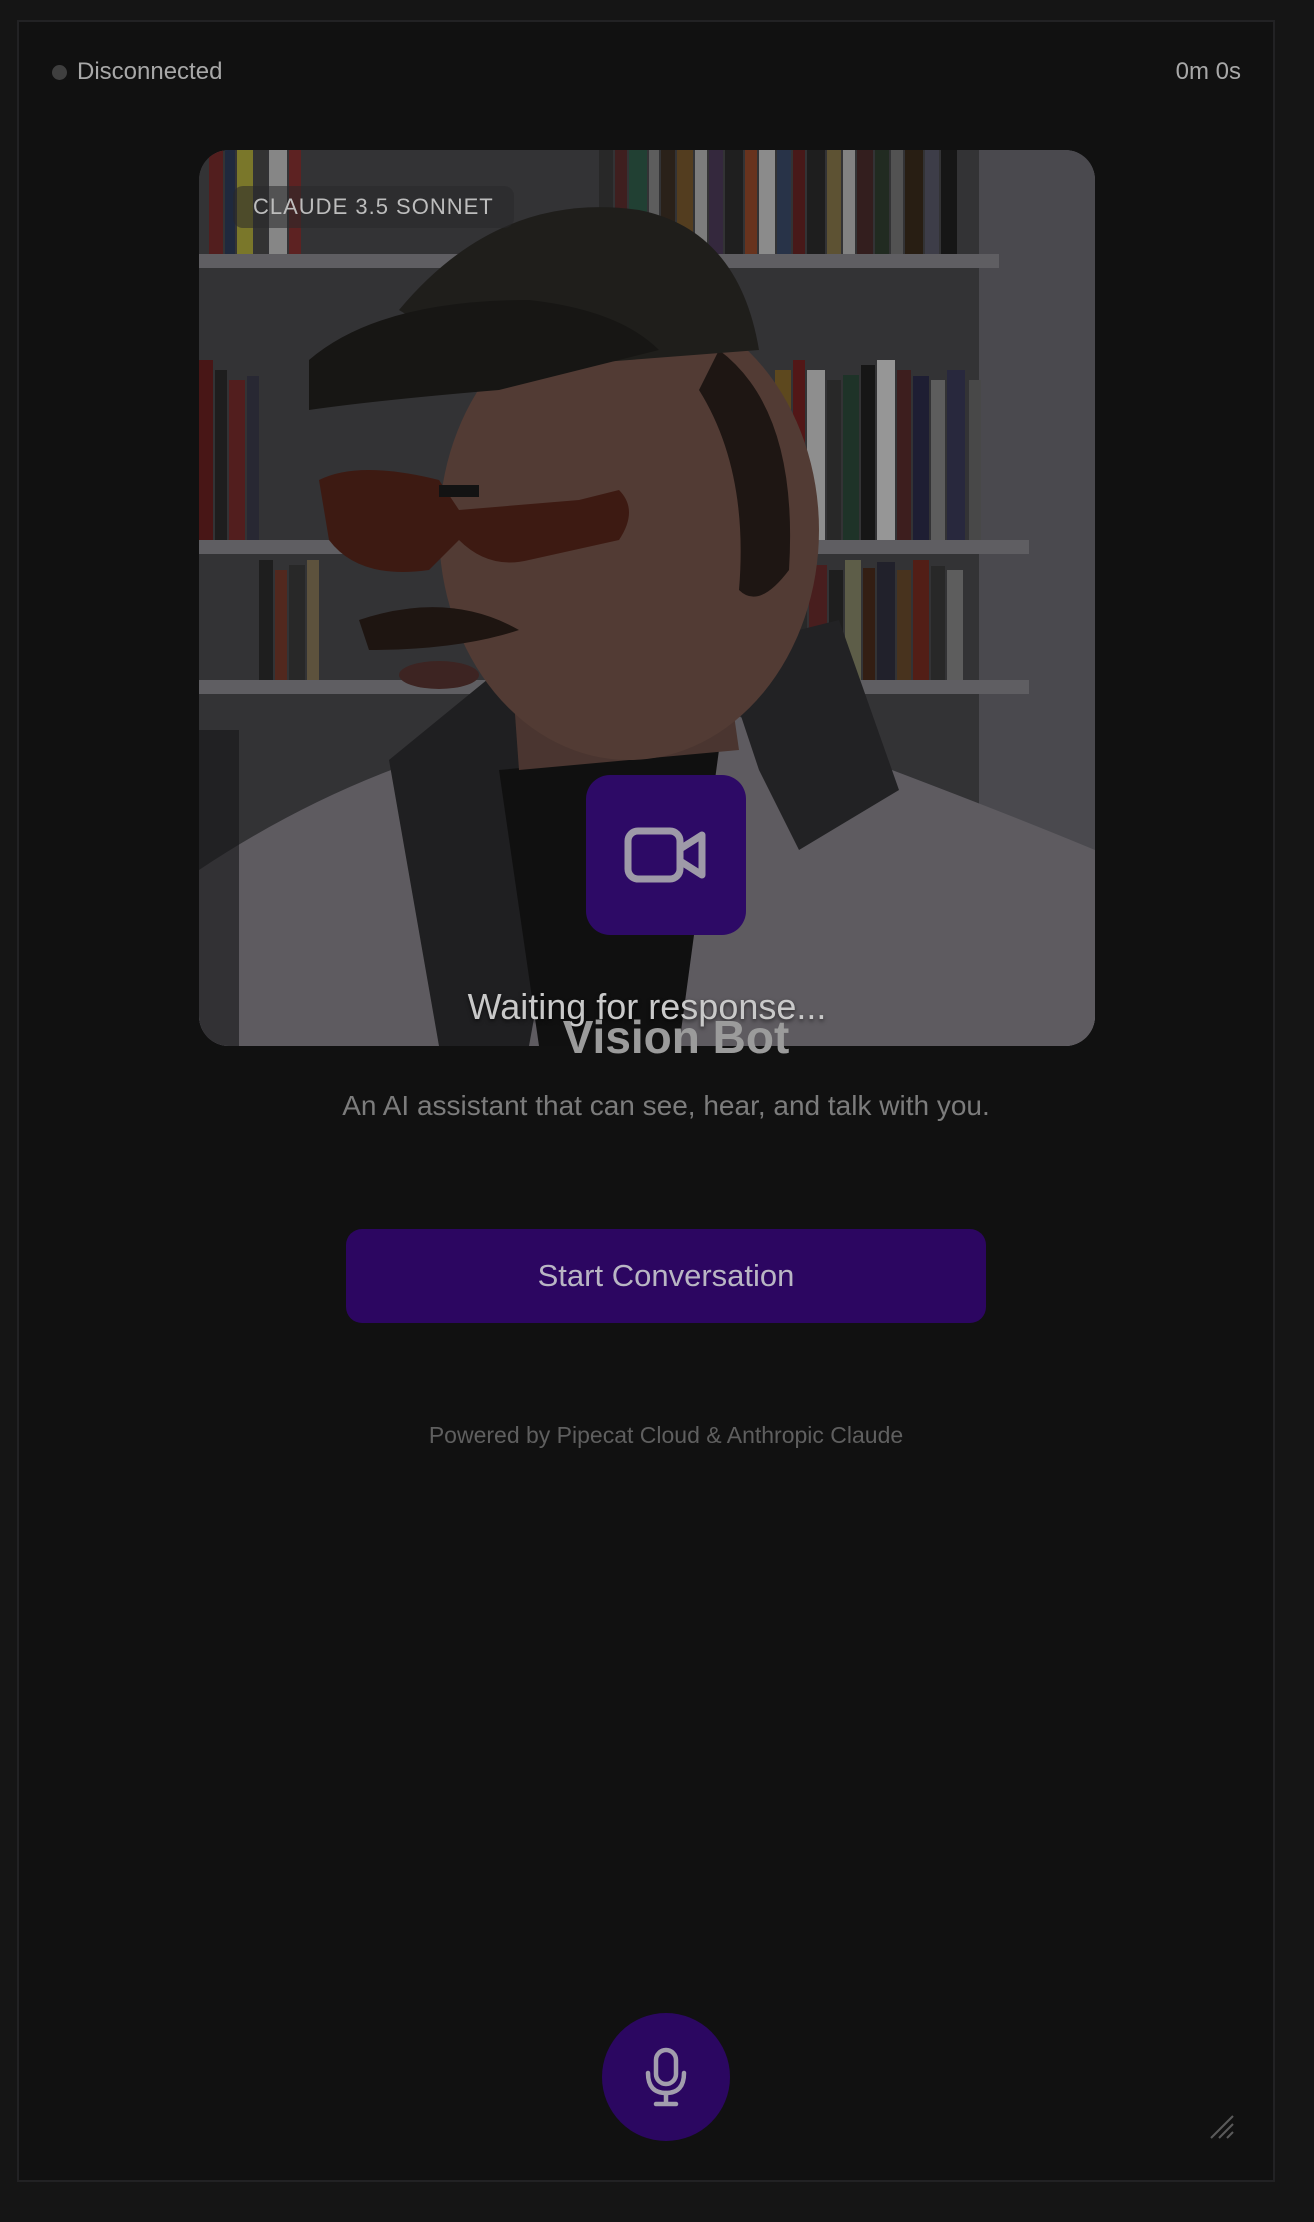 Image resolution: width=1314 pixels, height=2222 pixels. What do you see at coordinates (676, 1037) in the screenshot?
I see `bot-title: Vision Bot` at bounding box center [676, 1037].